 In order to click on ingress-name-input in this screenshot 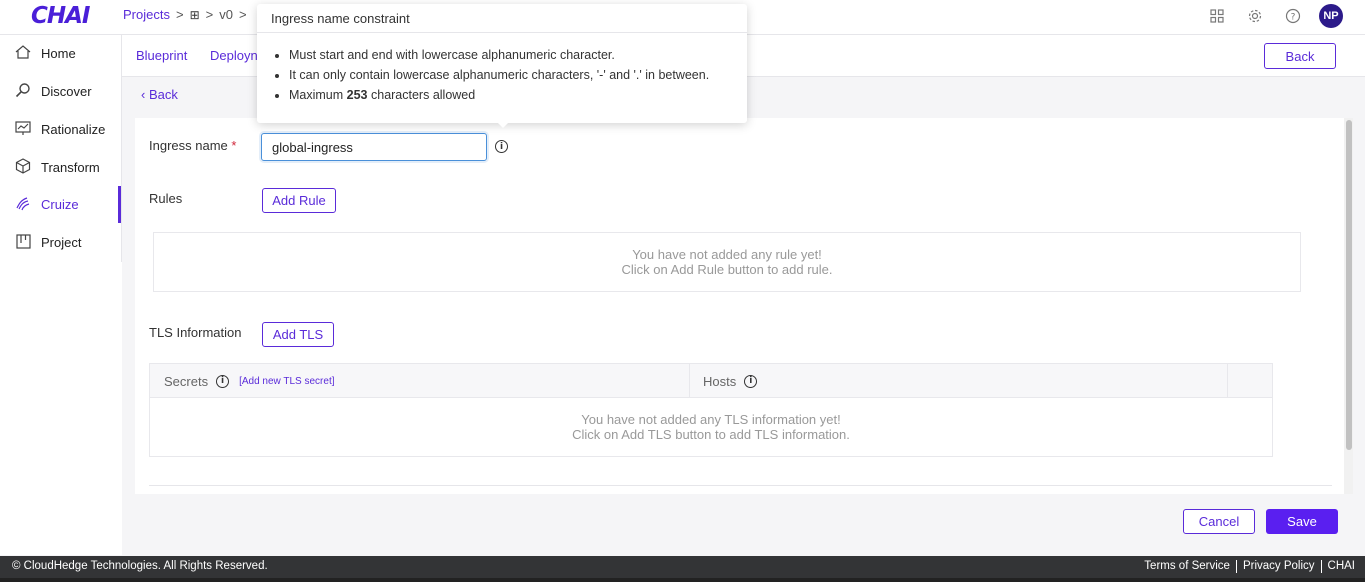, I will do `click(374, 147)`.